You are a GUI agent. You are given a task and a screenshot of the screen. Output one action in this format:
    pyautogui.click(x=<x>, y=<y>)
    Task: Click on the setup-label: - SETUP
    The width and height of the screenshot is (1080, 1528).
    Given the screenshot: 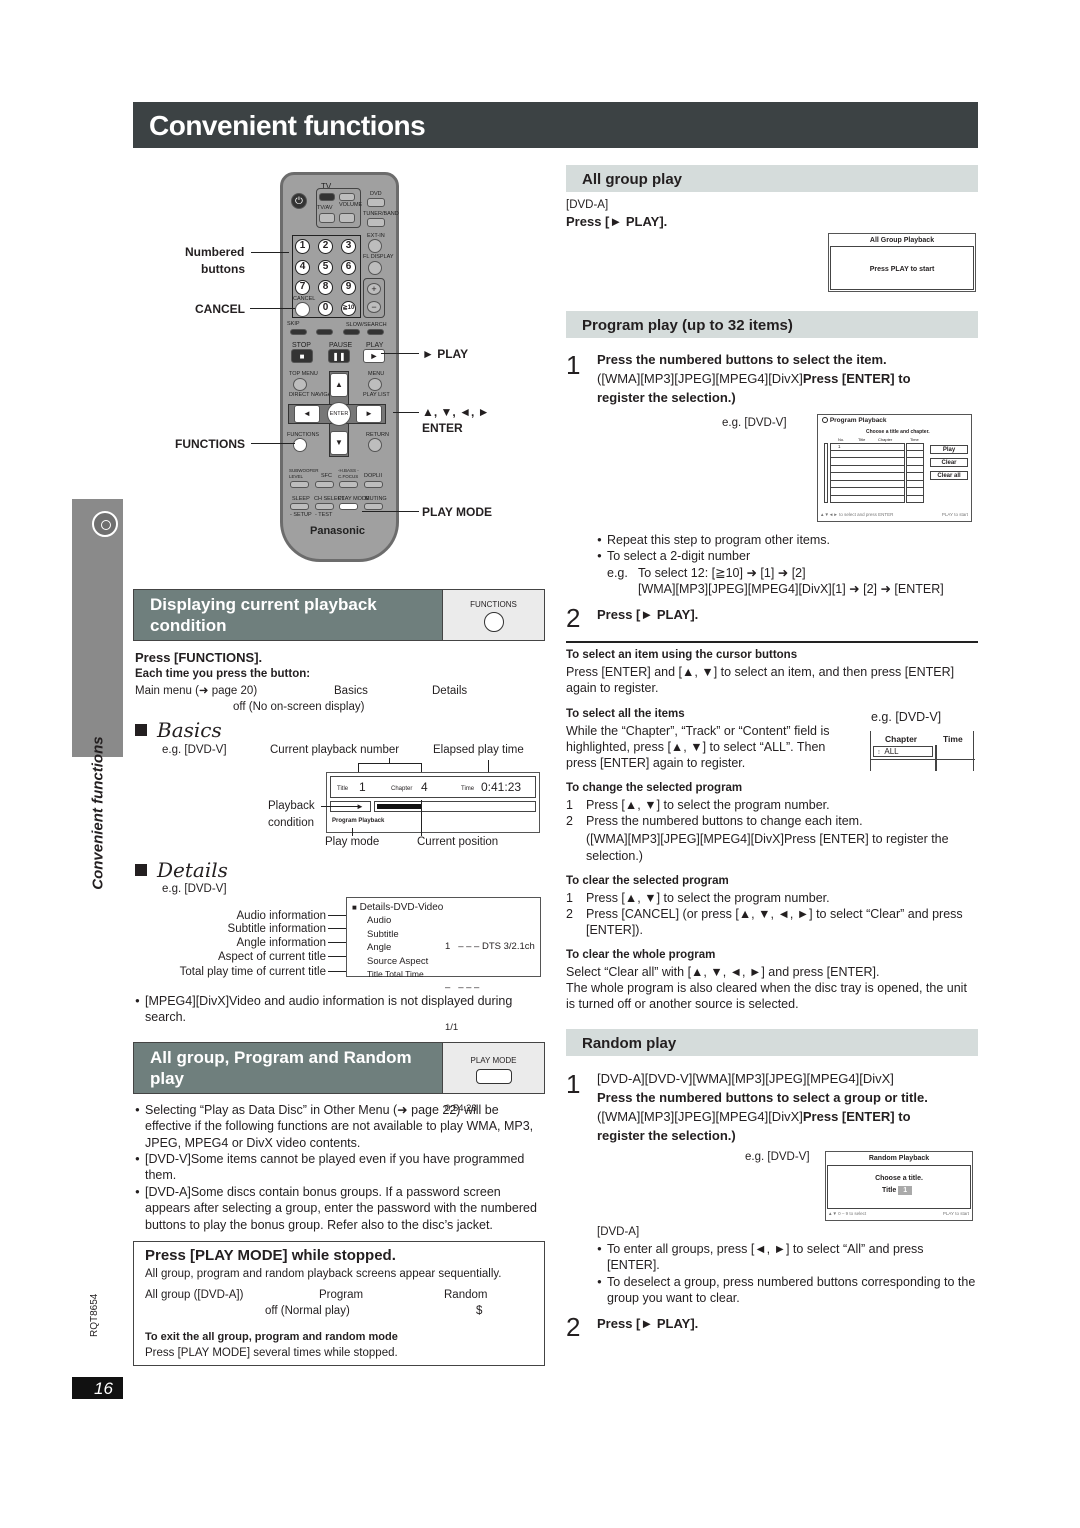 What is the action you would take?
    pyautogui.click(x=301, y=515)
    